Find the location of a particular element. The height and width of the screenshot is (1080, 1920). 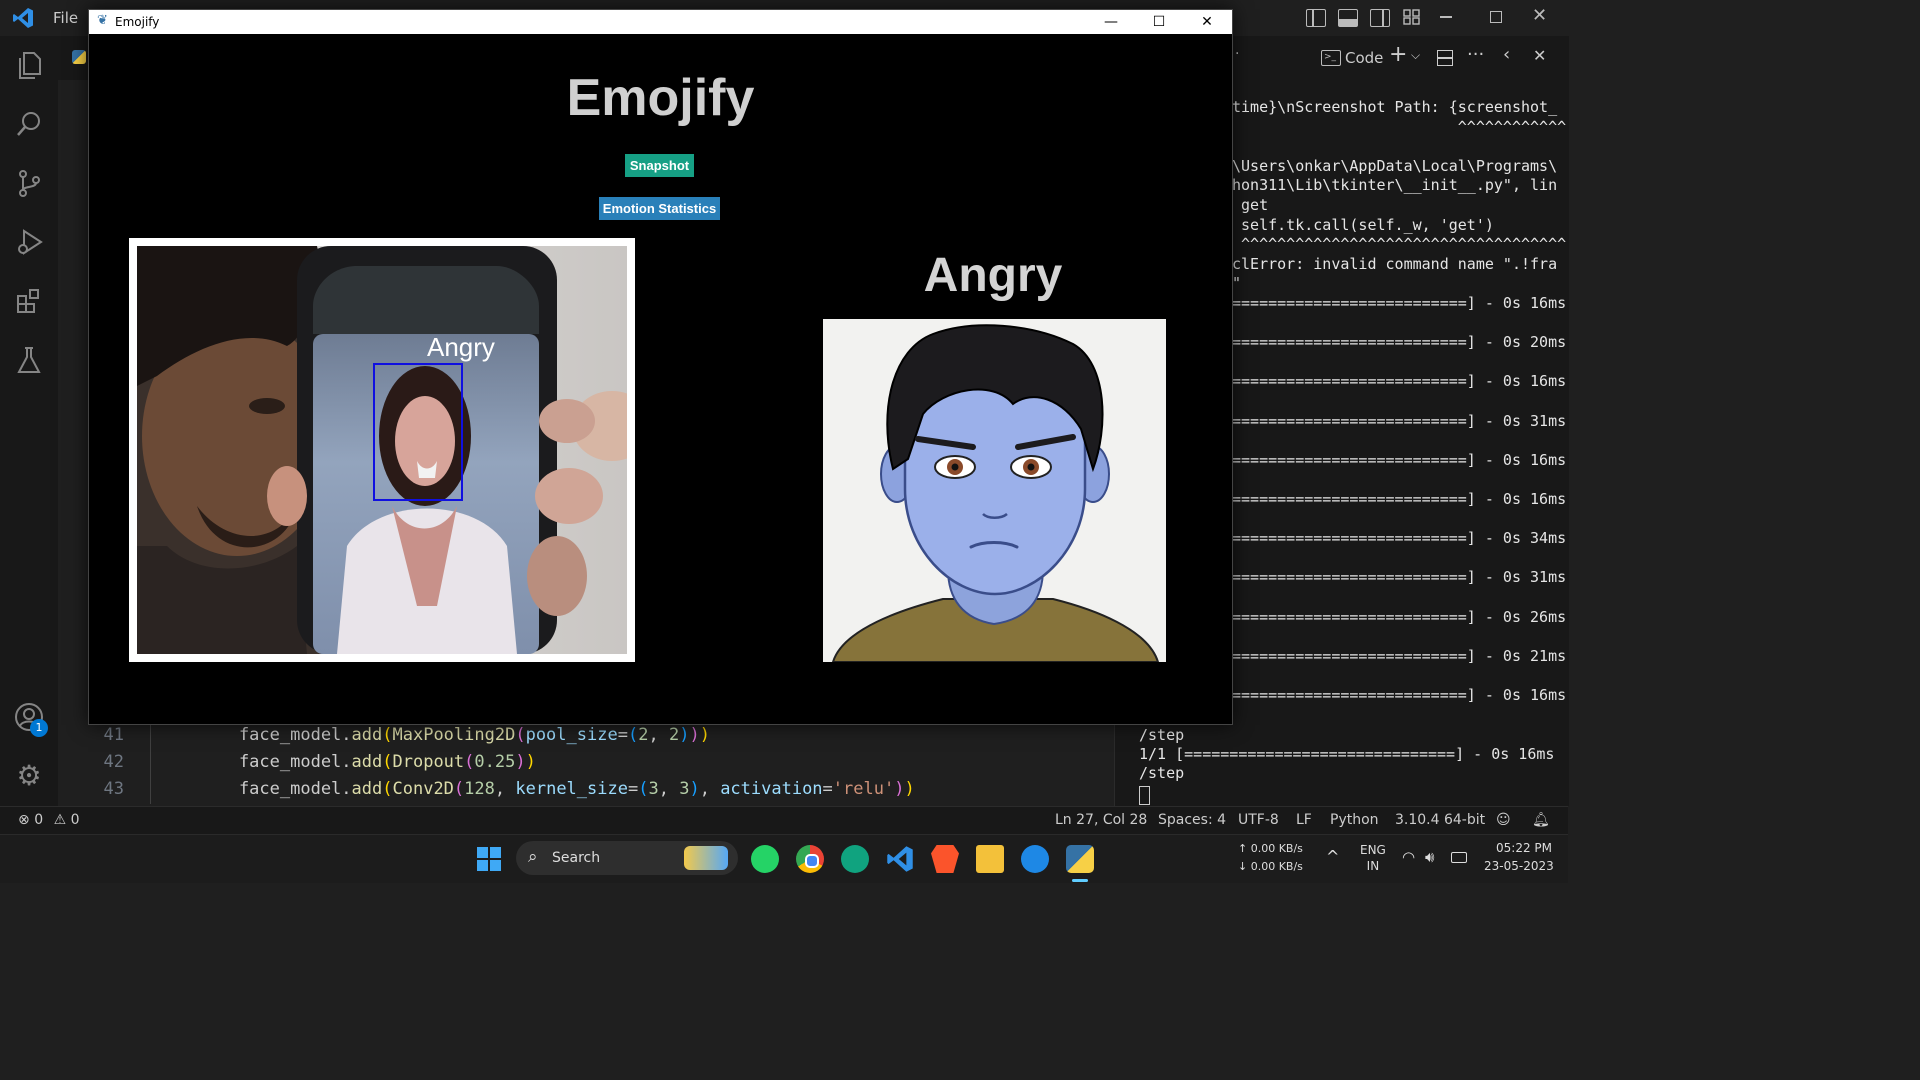

code-line-42: 42 face_model.add(Dropout(0.25)) is located at coordinates (316, 762).